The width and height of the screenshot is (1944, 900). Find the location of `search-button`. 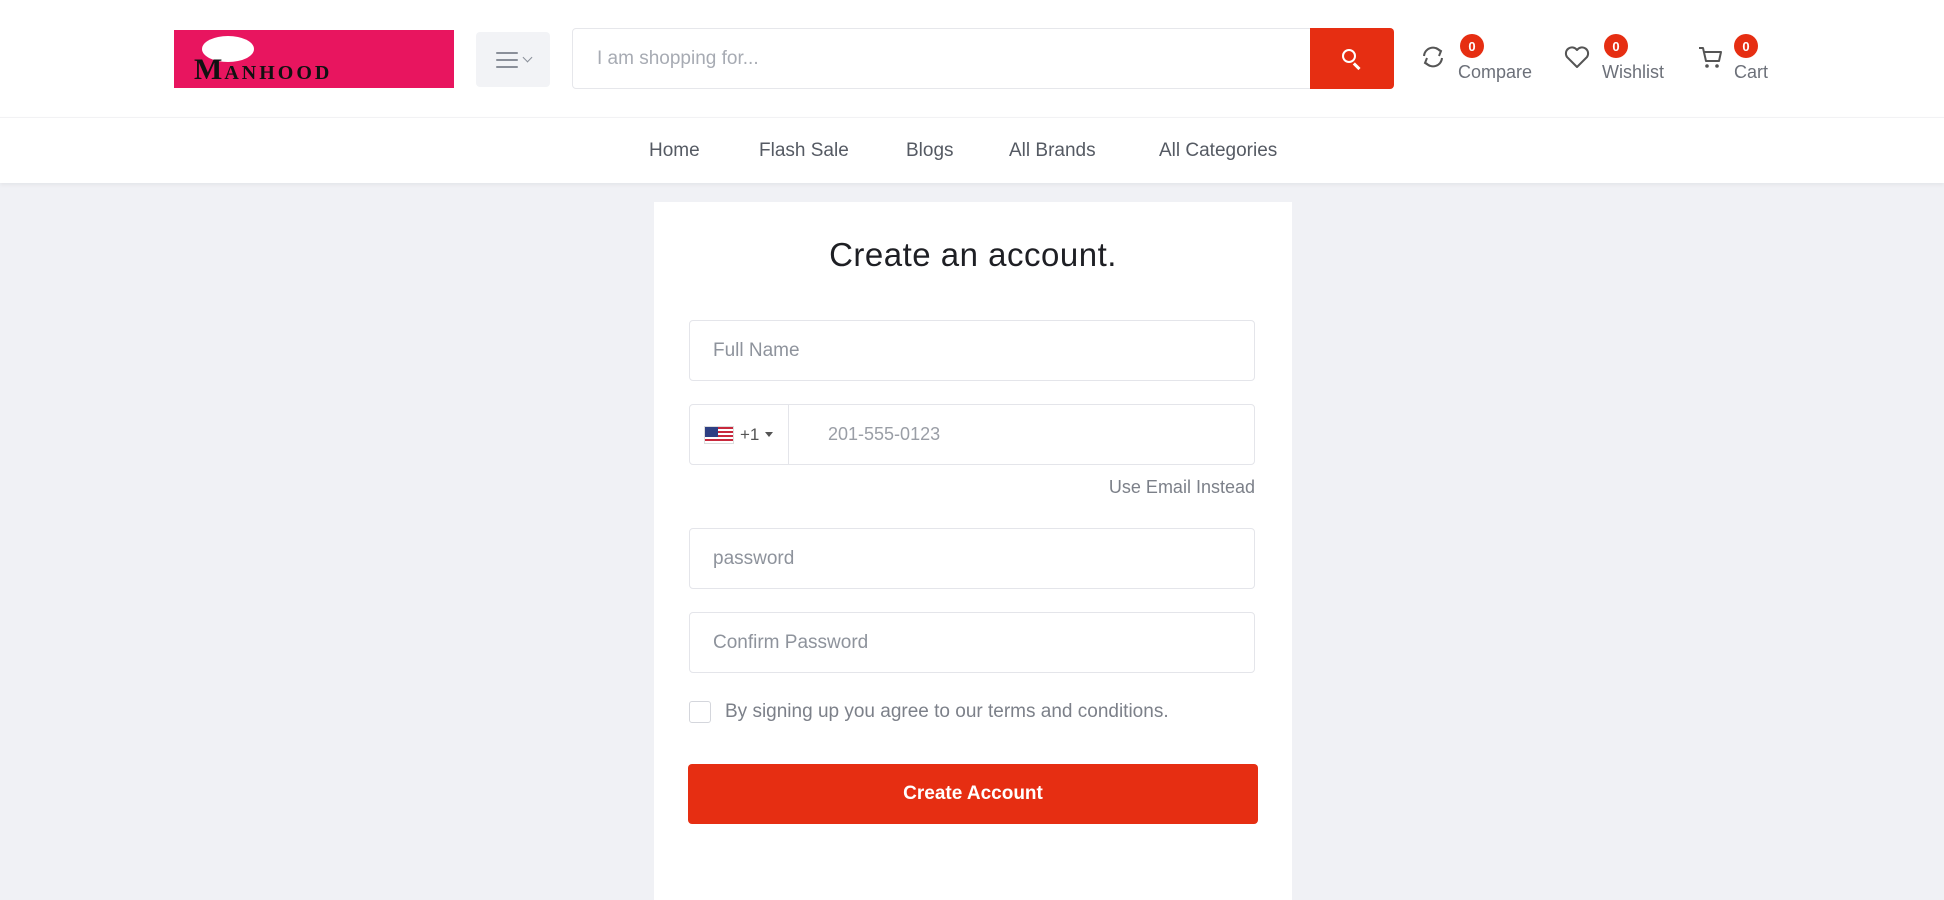

search-button is located at coordinates (1352, 58).